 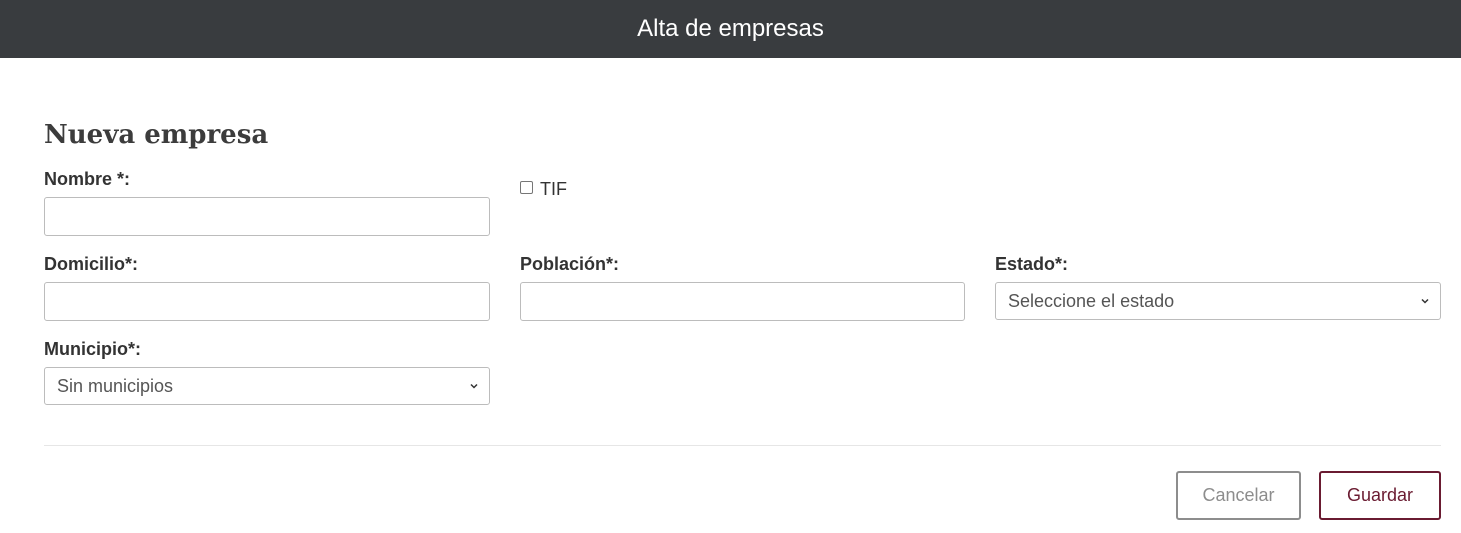 I want to click on save-button: Guardar, so click(x=1380, y=495).